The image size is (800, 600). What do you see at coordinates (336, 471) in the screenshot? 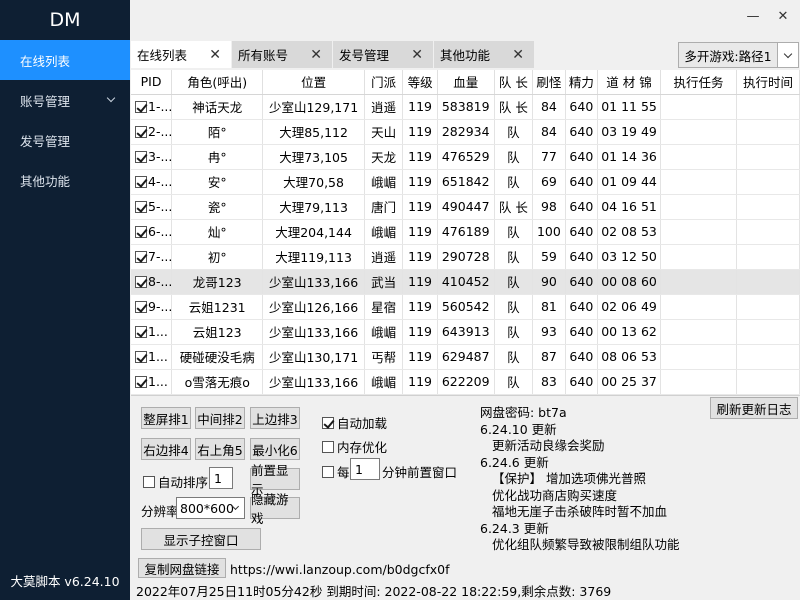
I see `periodic-front-checkbox: 每` at bounding box center [336, 471].